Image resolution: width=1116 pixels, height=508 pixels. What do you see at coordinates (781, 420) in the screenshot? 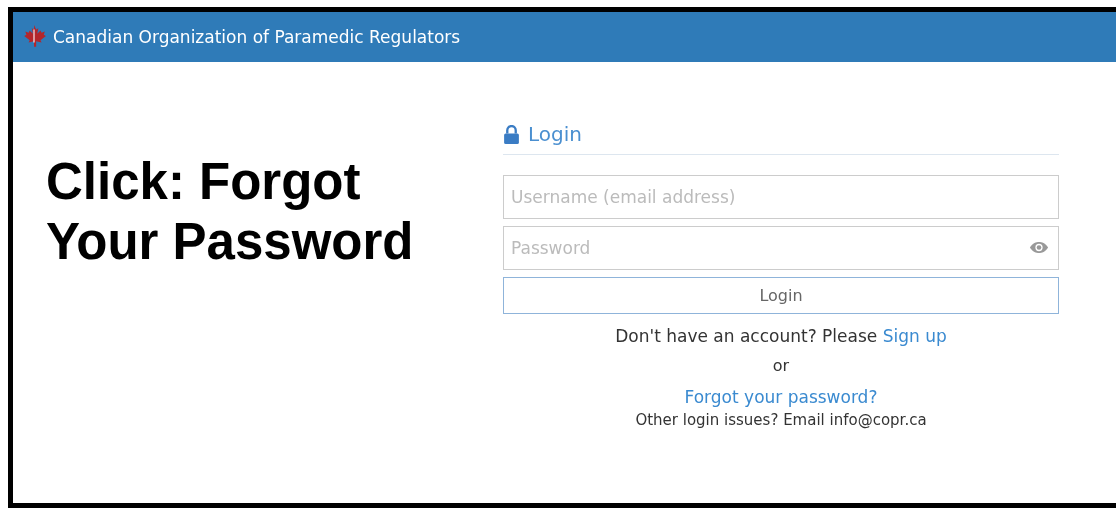
I see `other-issues-text: Other login issues? Email info@copr.ca` at bounding box center [781, 420].